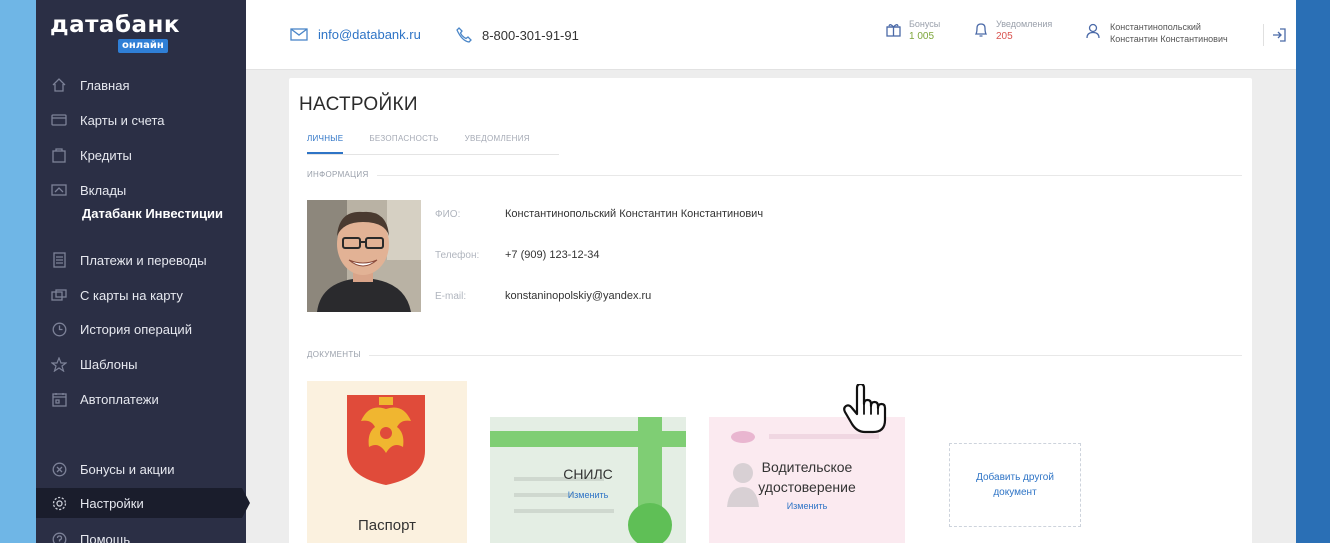 This screenshot has width=1330, height=543. Describe the element at coordinates (1155, 27) in the screenshot. I see `user-name-line1: Константинопольский` at that location.